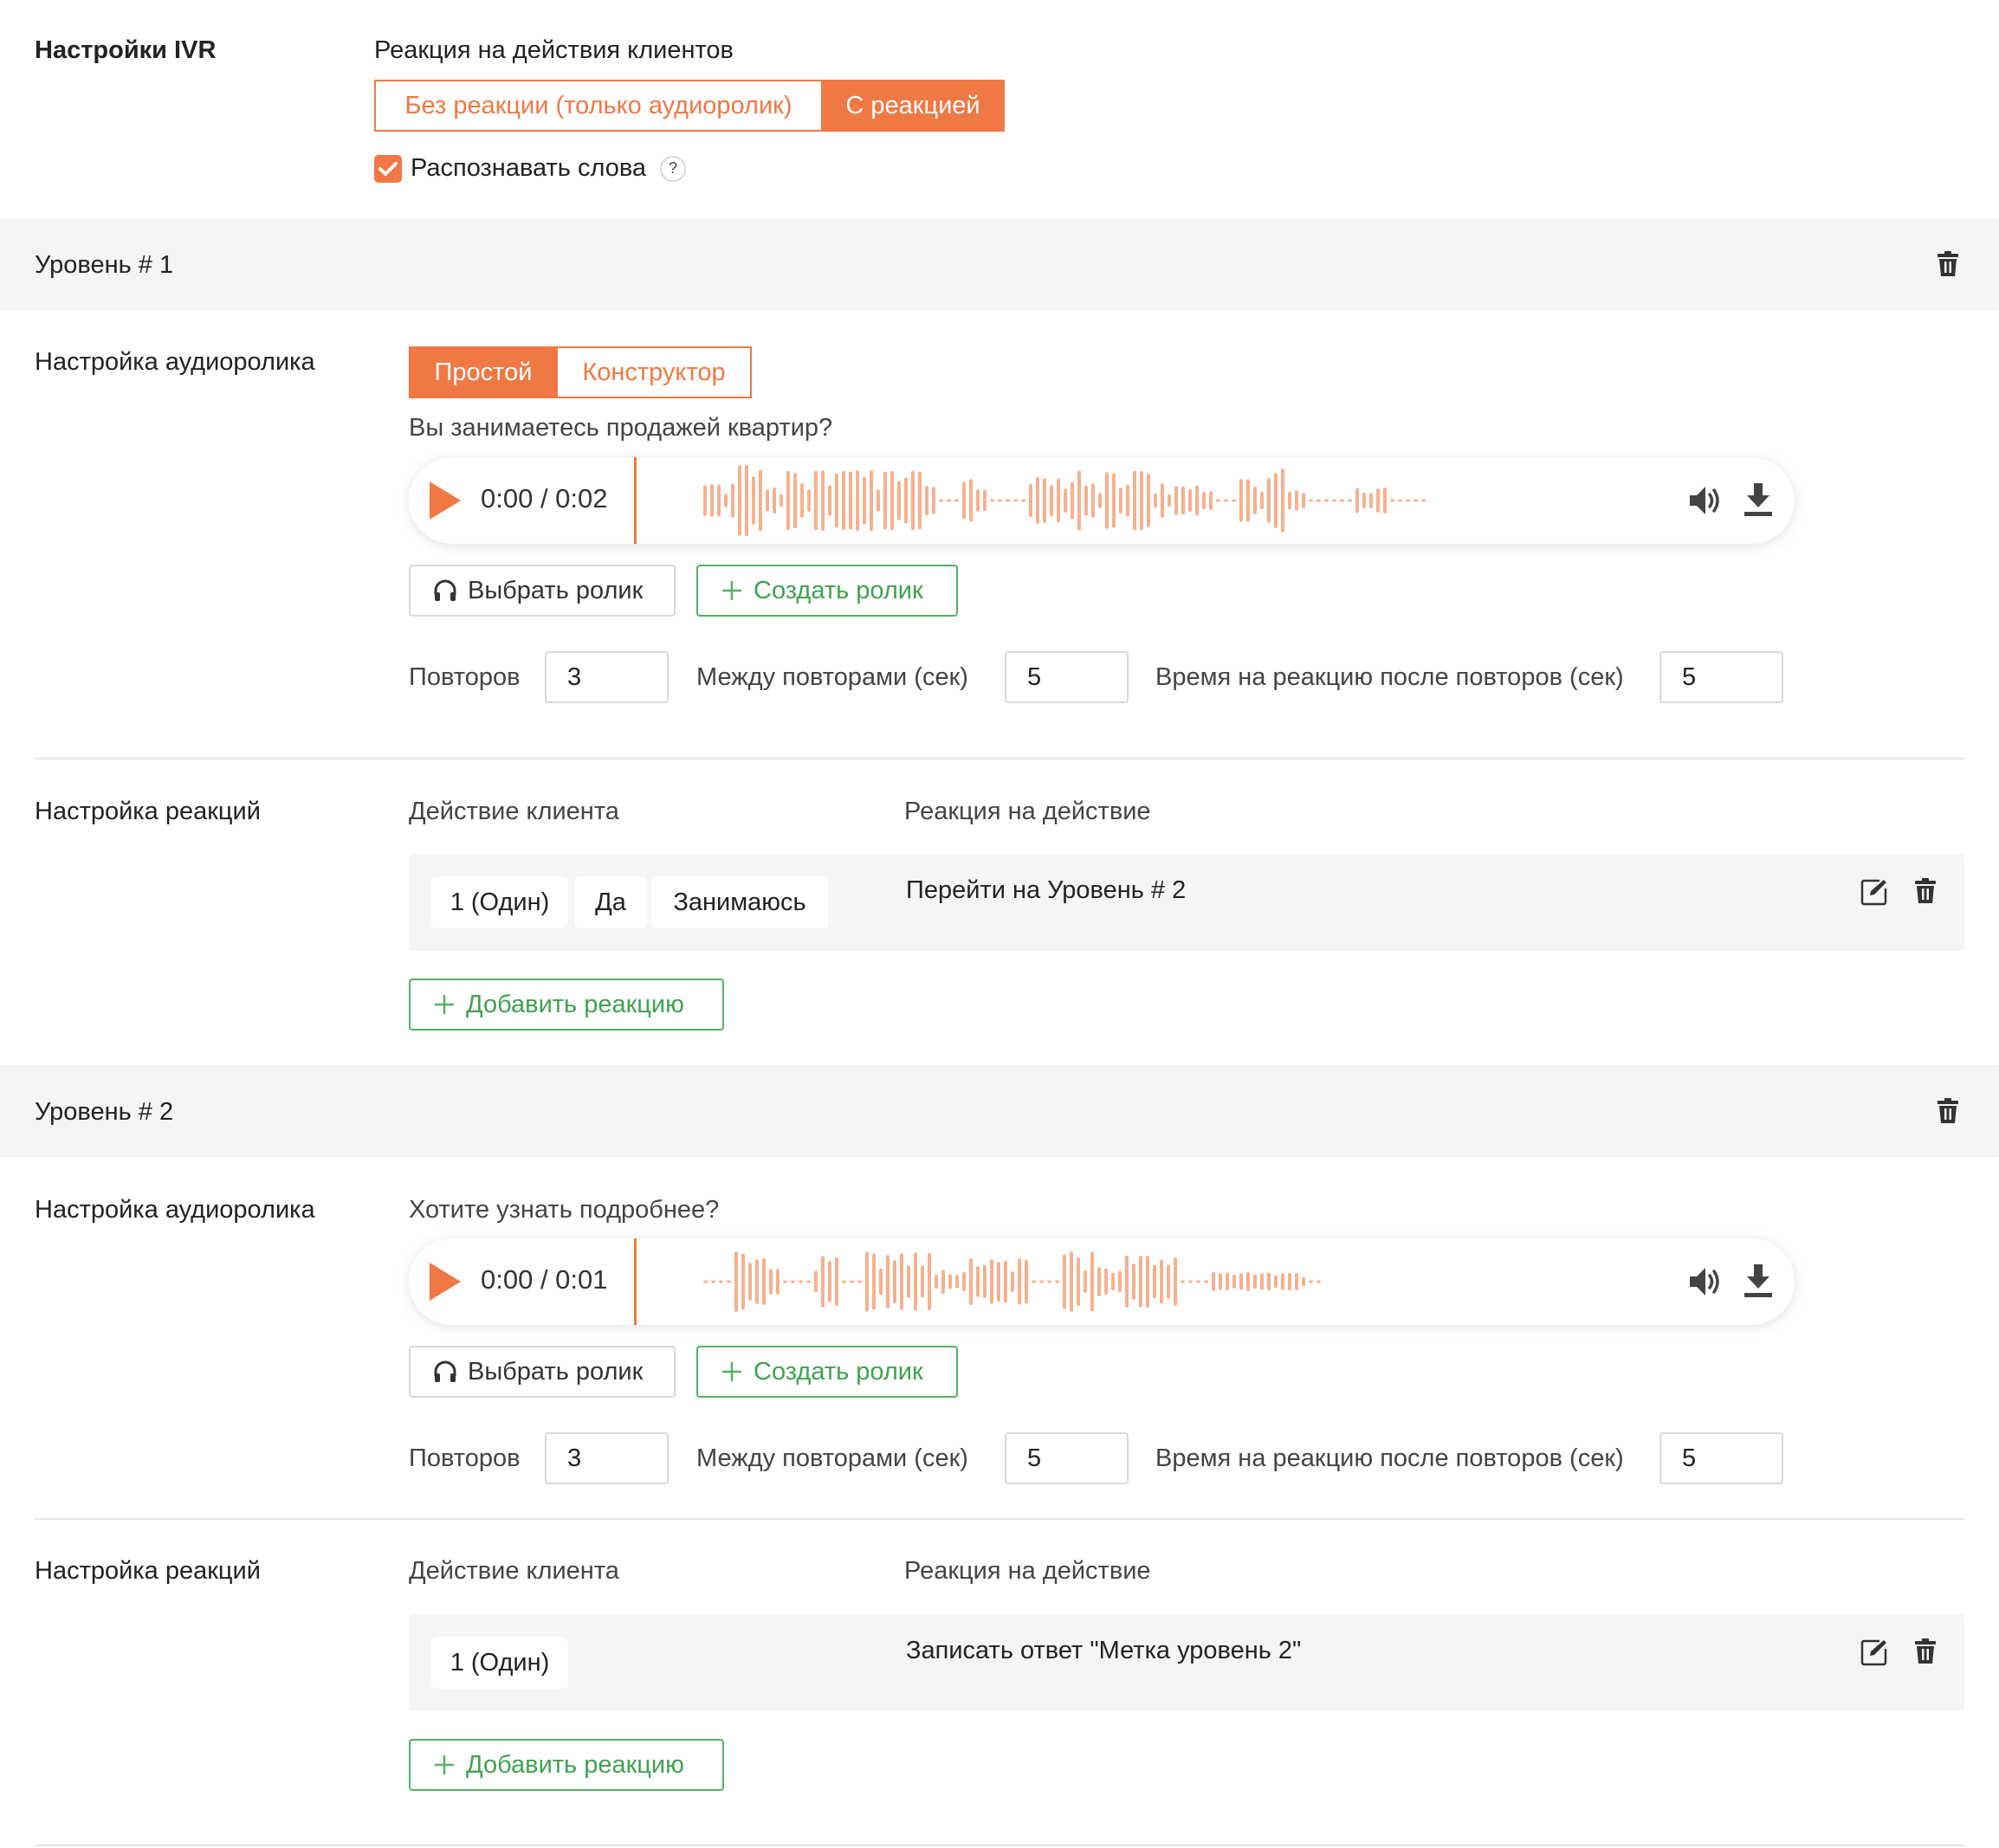  I want to click on action-tag: 1 (Один), so click(499, 902).